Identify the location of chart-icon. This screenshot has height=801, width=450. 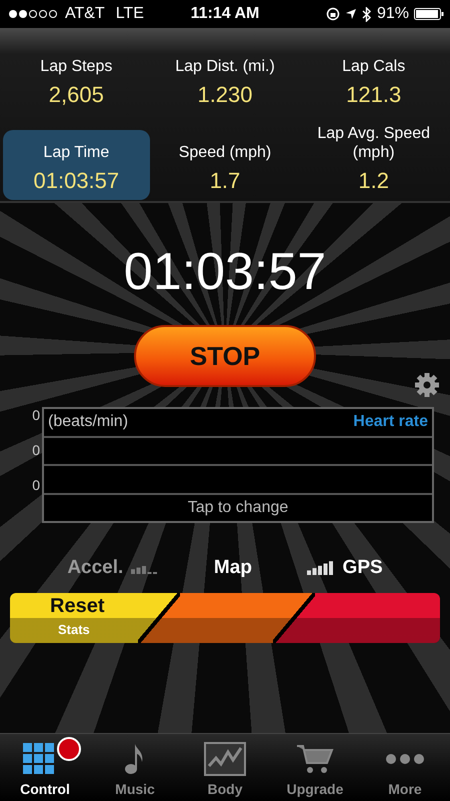
(225, 759).